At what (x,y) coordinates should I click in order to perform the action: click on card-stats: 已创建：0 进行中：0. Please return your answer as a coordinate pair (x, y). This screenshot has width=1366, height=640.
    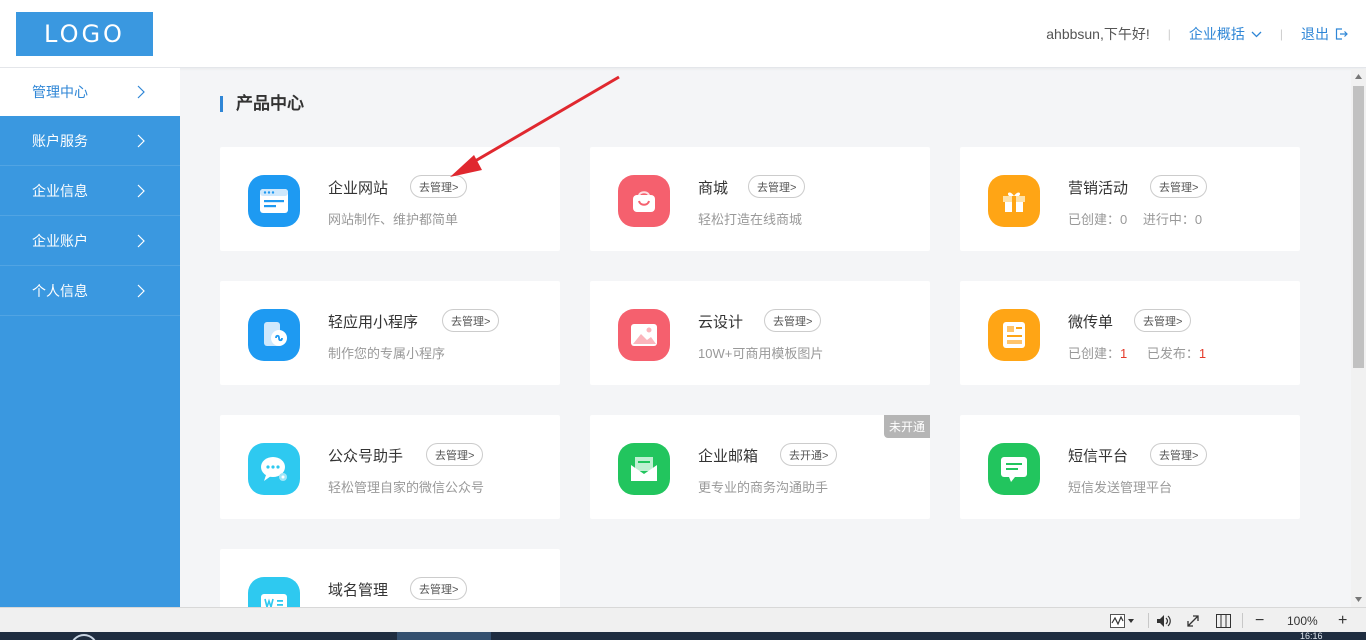
    Looking at the image, I should click on (1135, 218).